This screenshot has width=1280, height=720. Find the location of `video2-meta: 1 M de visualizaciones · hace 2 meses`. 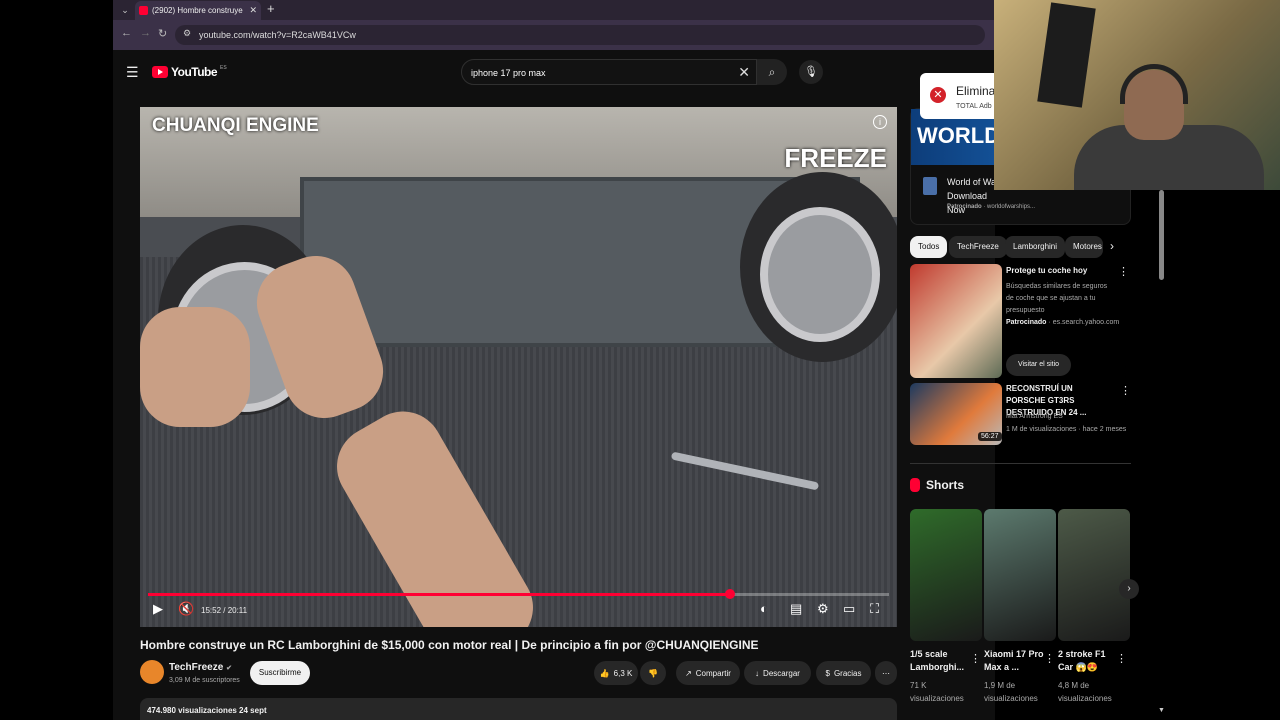

video2-meta: 1 M de visualizaciones · hace 2 meses is located at coordinates (1066, 429).